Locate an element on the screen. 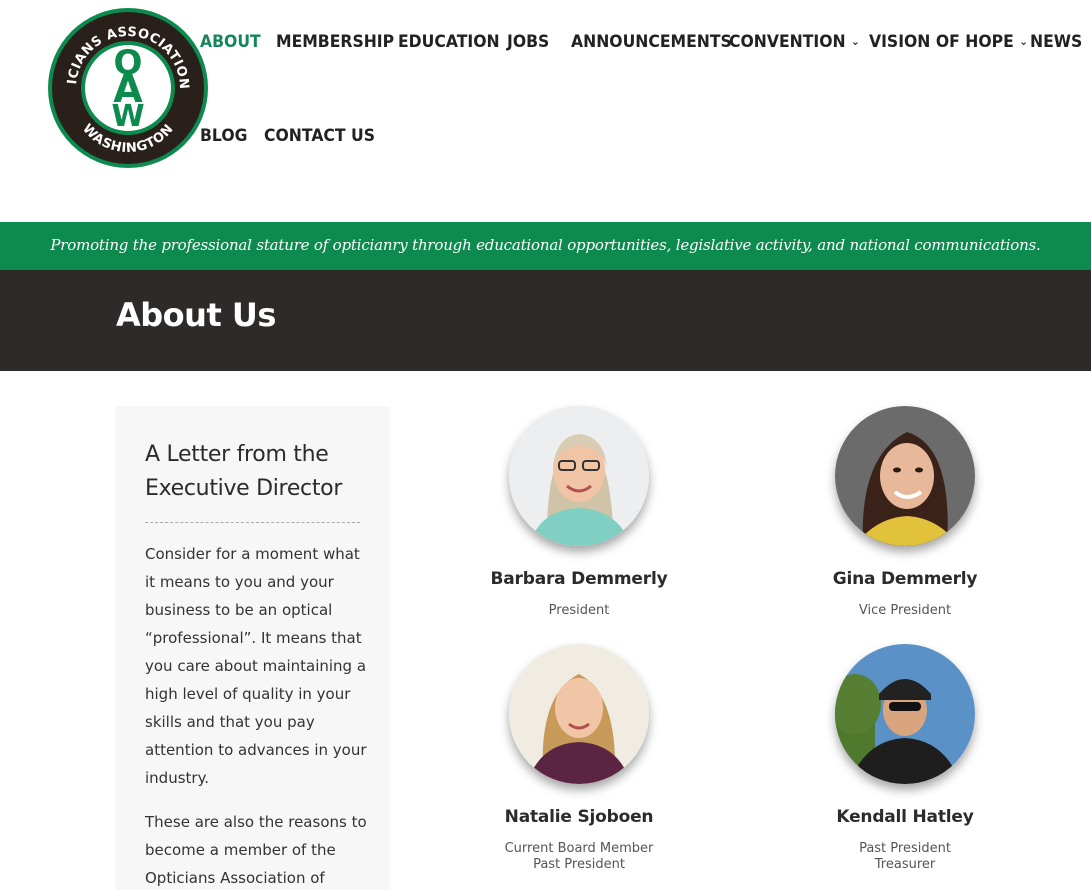  nav-convention: CONVENTION ⌄ is located at coordinates (794, 42).